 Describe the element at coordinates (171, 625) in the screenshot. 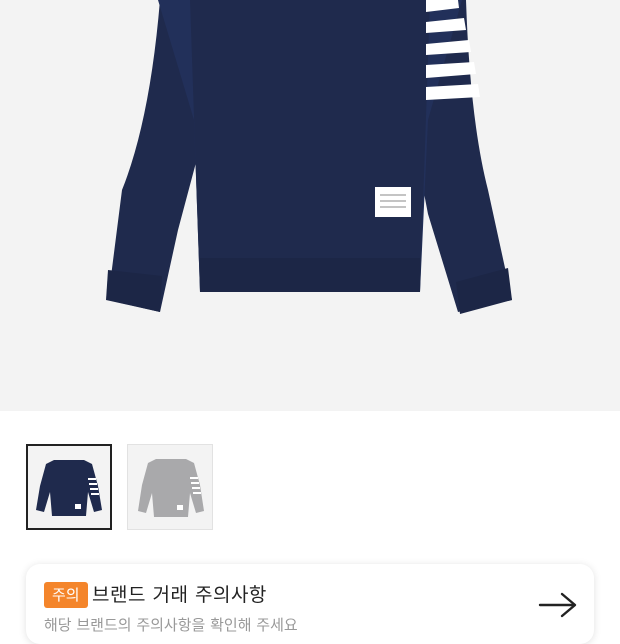

I see `notice-subtitle: 해당 브랜드의 주의사항을 확인해 주세요` at that location.